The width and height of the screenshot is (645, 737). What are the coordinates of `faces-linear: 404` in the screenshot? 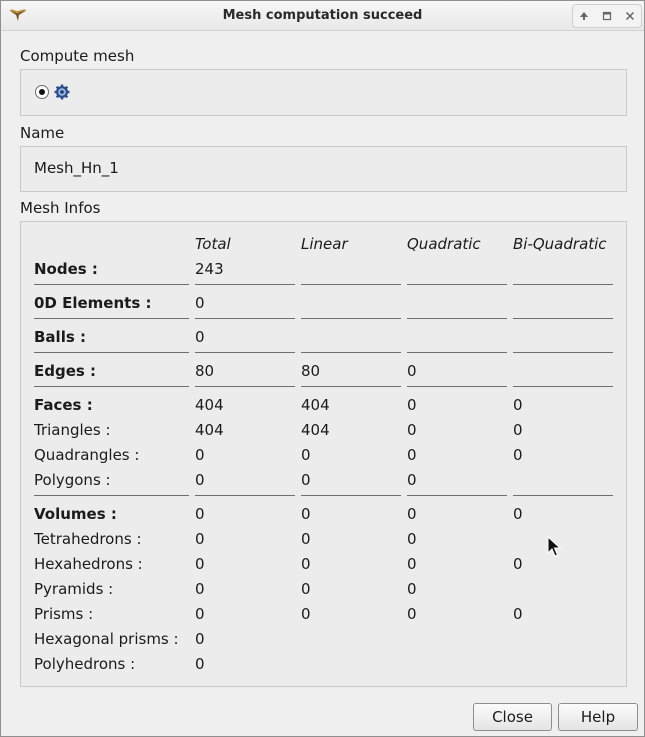 It's located at (315, 405).